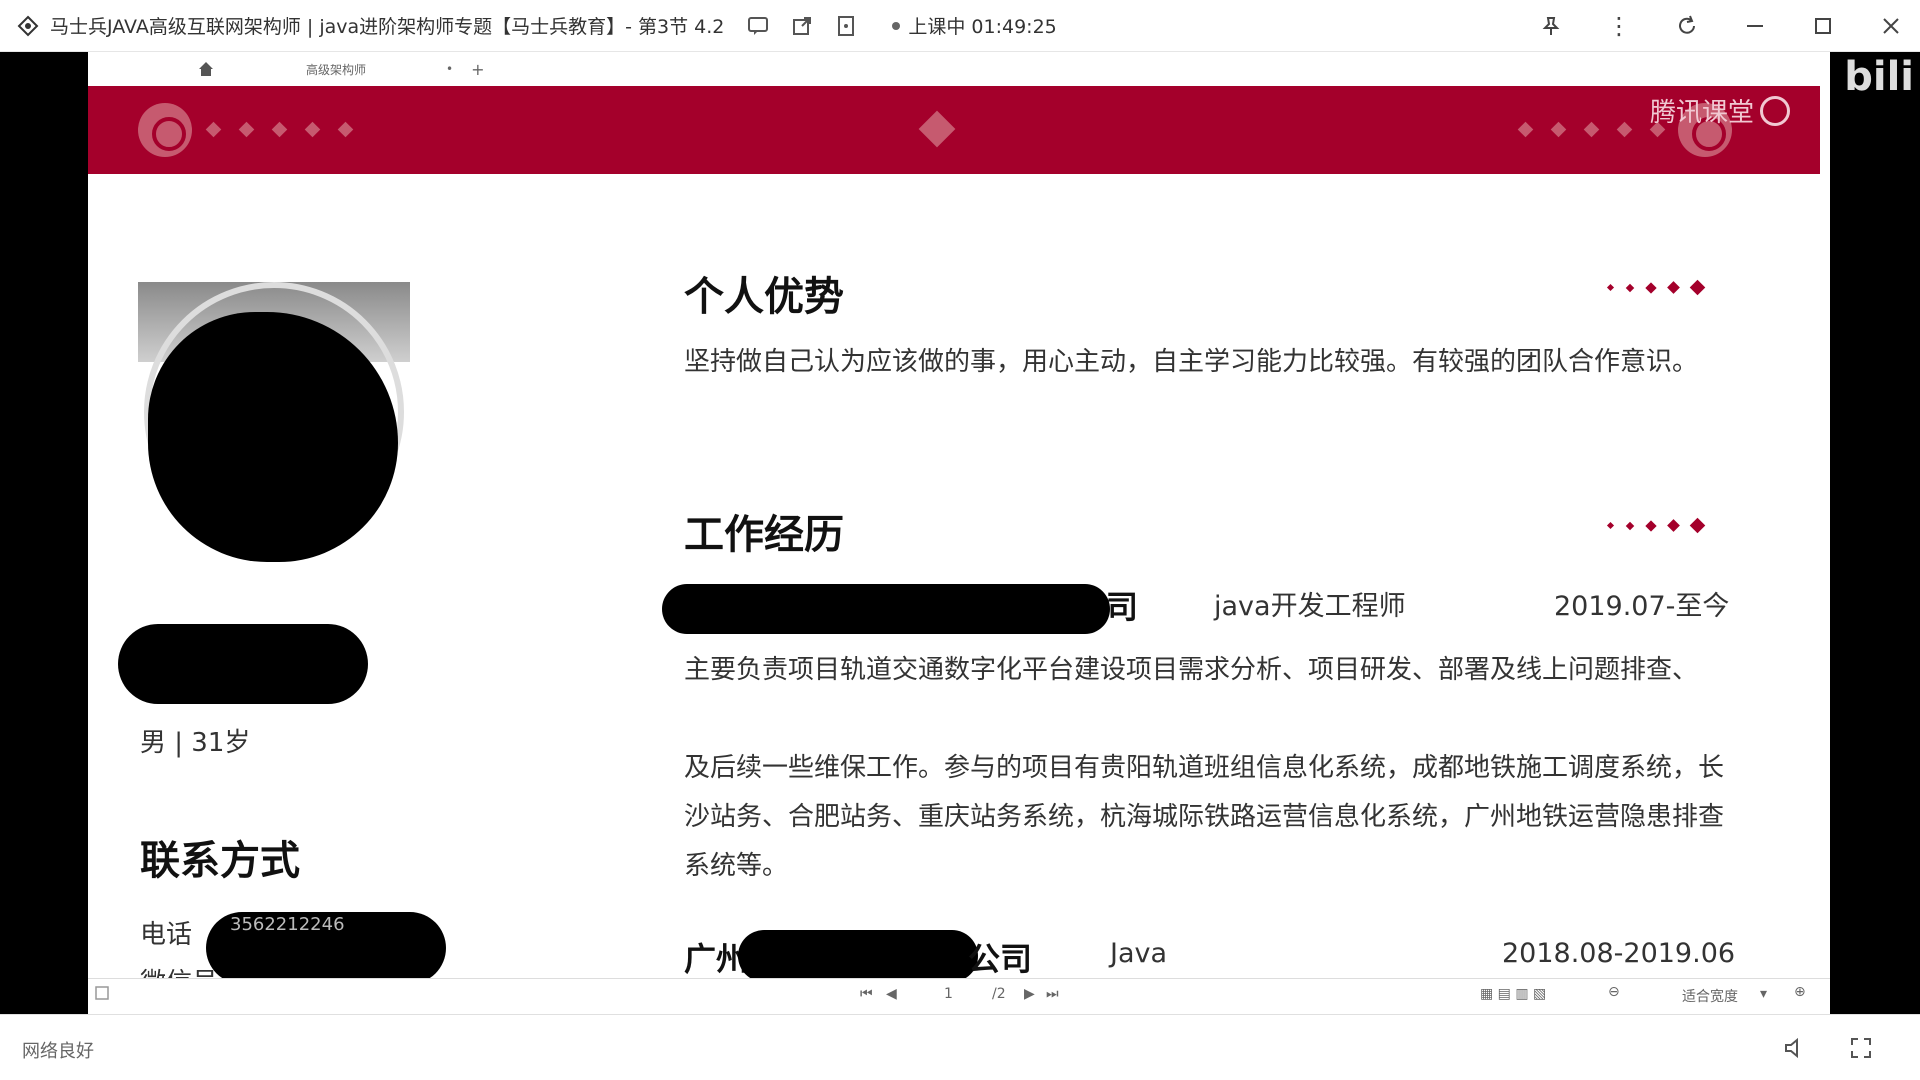  What do you see at coordinates (1000, 959) in the screenshot?
I see `company2-name-tail: 公司` at bounding box center [1000, 959].